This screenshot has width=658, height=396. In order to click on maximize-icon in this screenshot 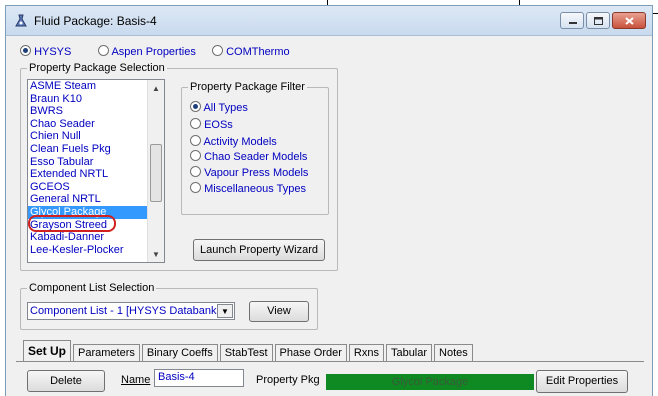, I will do `click(598, 21)`.